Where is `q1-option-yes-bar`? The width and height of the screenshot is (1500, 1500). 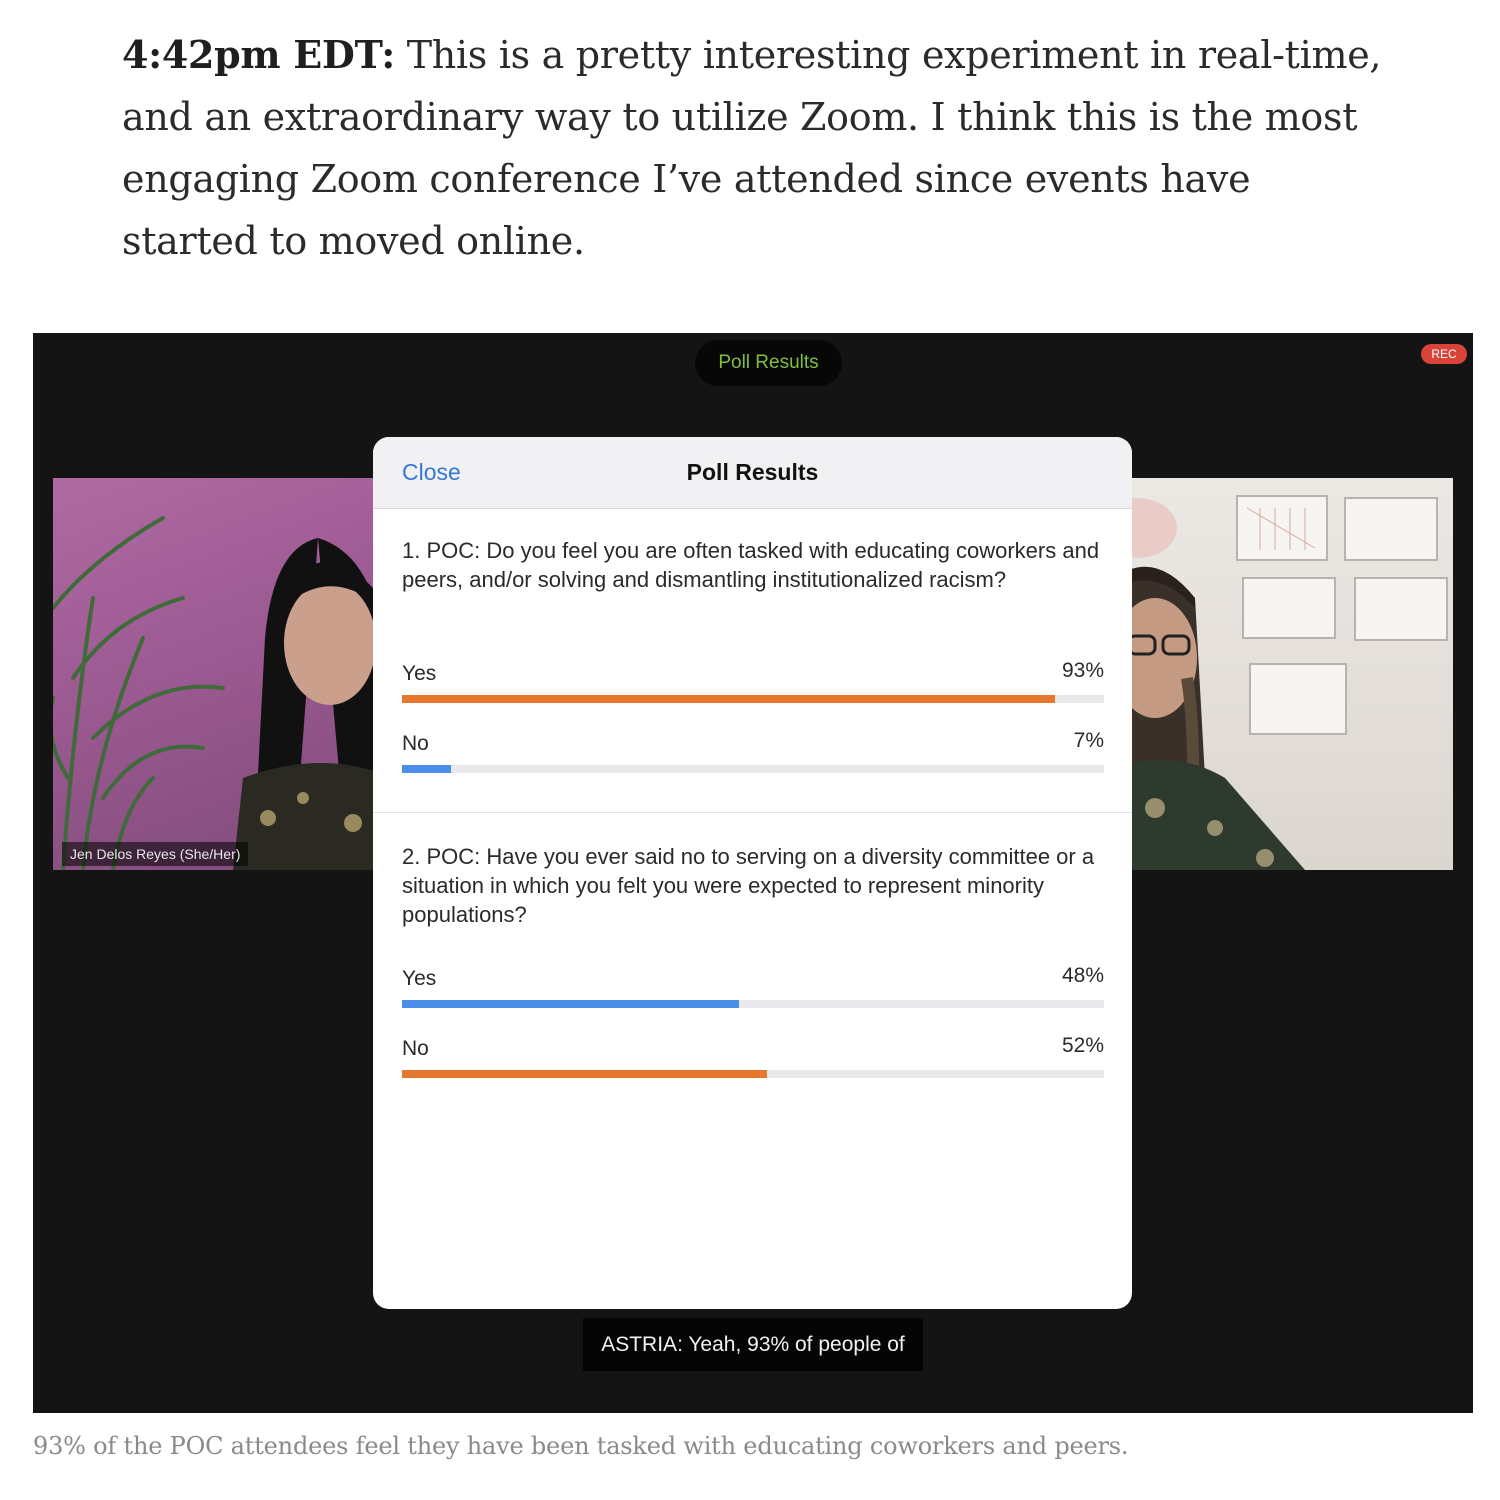 q1-option-yes-bar is located at coordinates (753, 699).